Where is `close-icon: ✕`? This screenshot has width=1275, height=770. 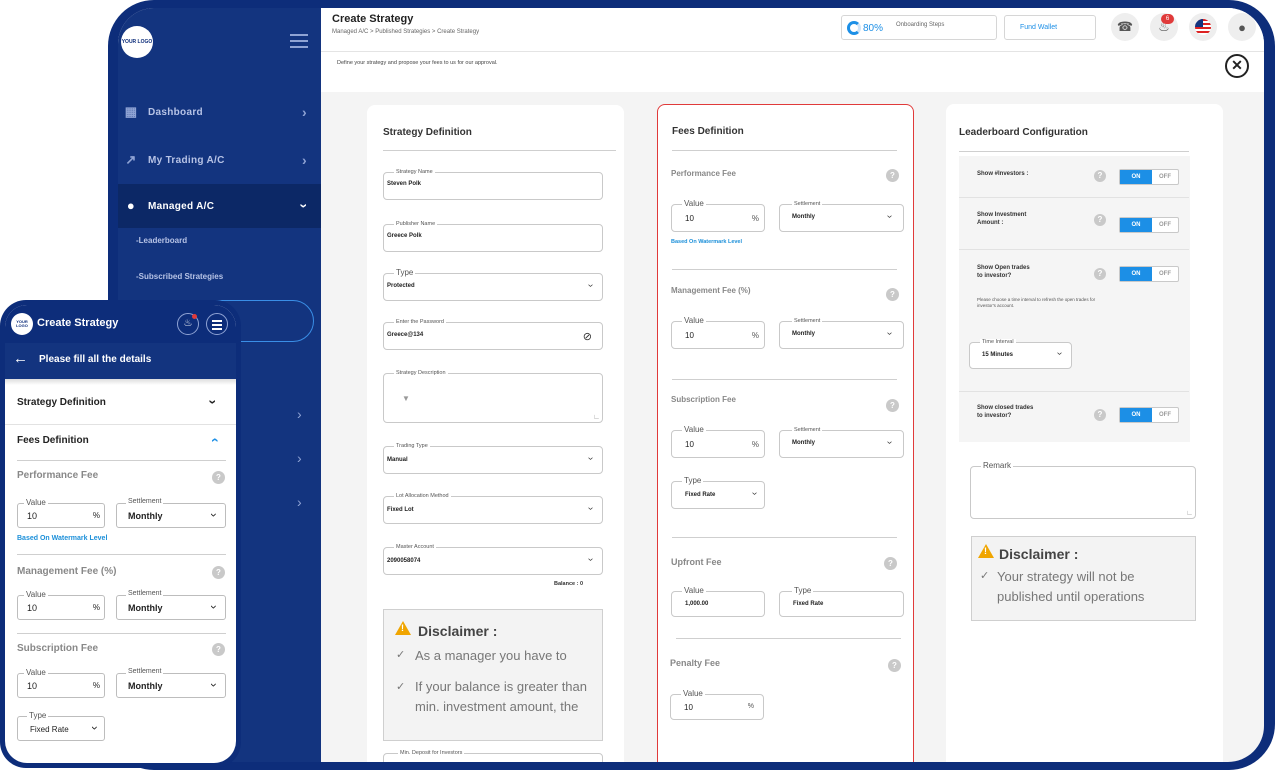
close-icon: ✕ is located at coordinates (1237, 66).